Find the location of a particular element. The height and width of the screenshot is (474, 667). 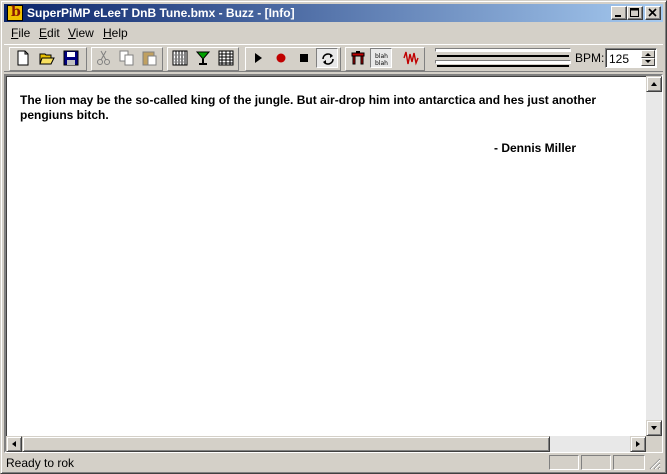

horizontal-scroll-thumb is located at coordinates (286, 444).